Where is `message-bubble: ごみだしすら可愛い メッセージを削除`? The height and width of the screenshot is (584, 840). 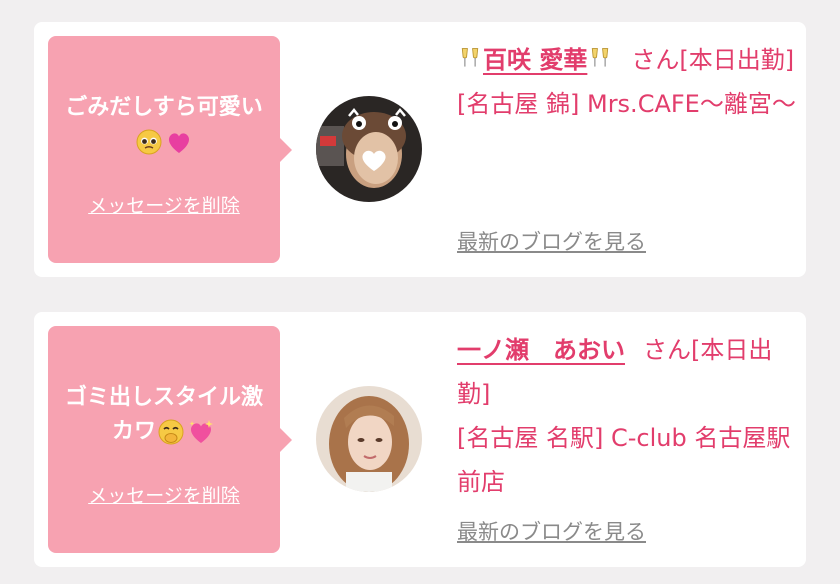
message-bubble: ごみだしすら可愛い メッセージを削除 is located at coordinates (170, 149).